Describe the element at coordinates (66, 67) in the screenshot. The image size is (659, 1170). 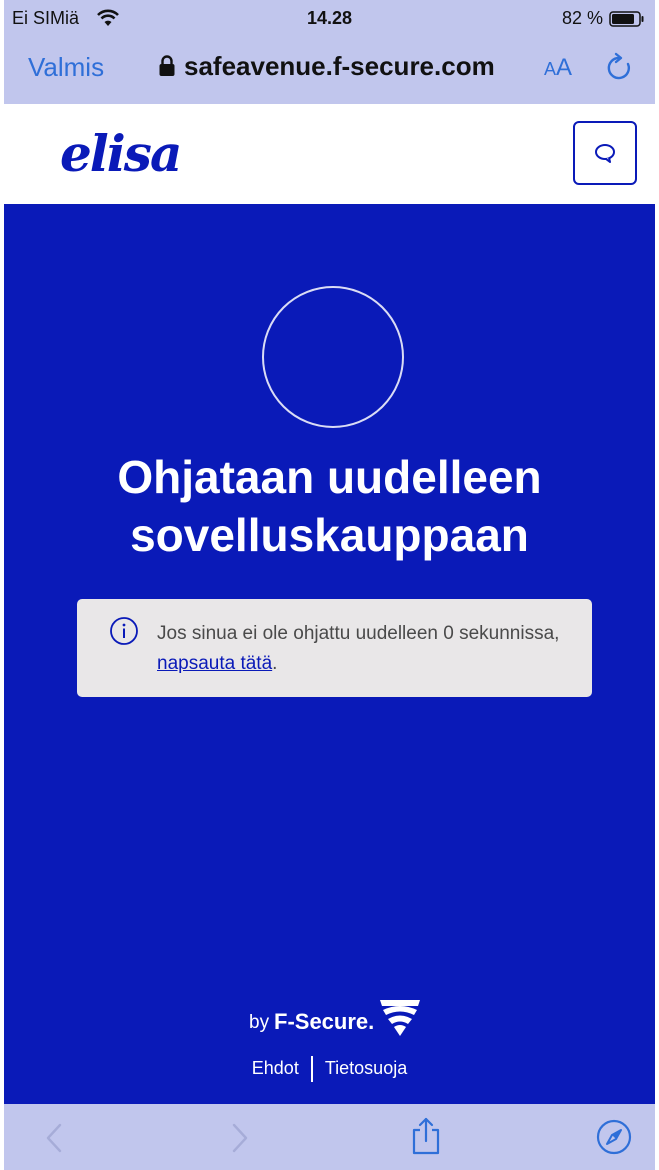
I see `done-button: Valmis` at that location.